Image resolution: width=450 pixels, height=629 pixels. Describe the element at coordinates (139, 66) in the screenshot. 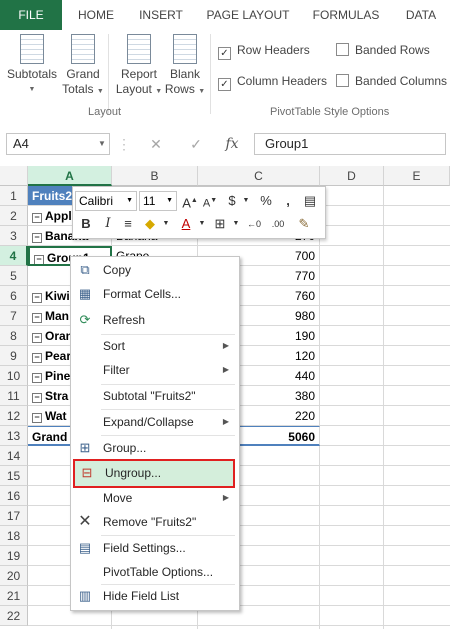

I see `report-layout-button: Report Layout ▼` at that location.